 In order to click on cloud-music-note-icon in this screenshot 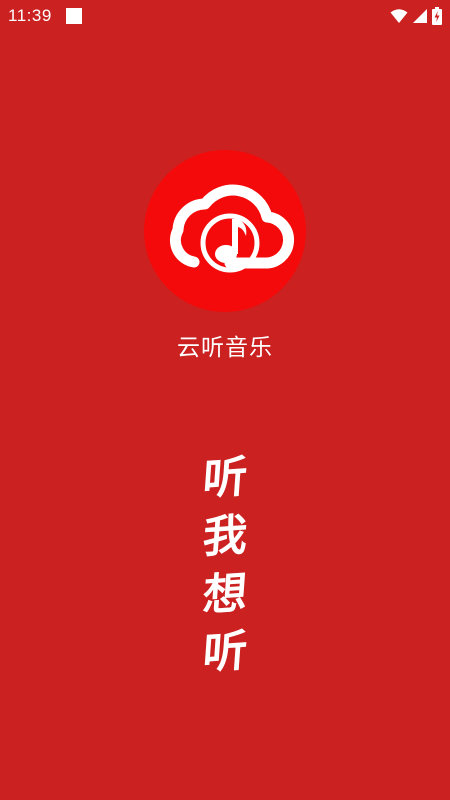, I will do `click(225, 231)`.